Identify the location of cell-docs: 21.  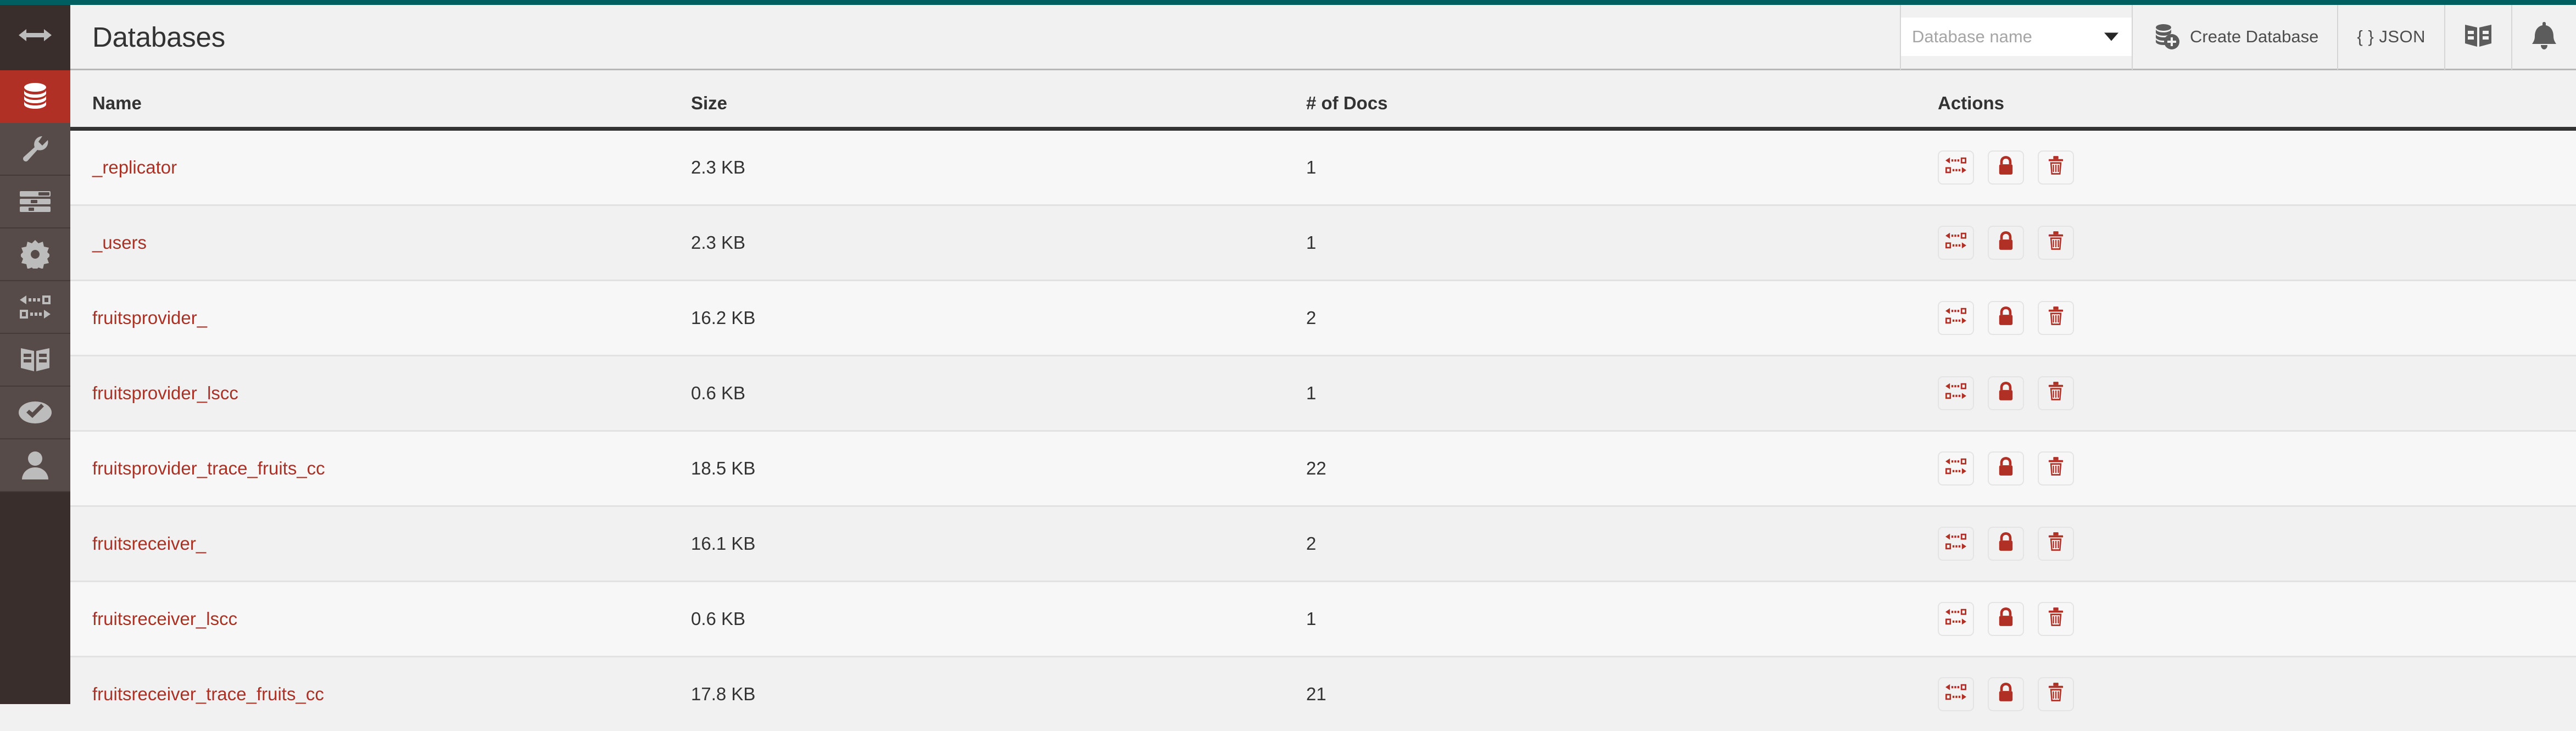
(1622, 694).